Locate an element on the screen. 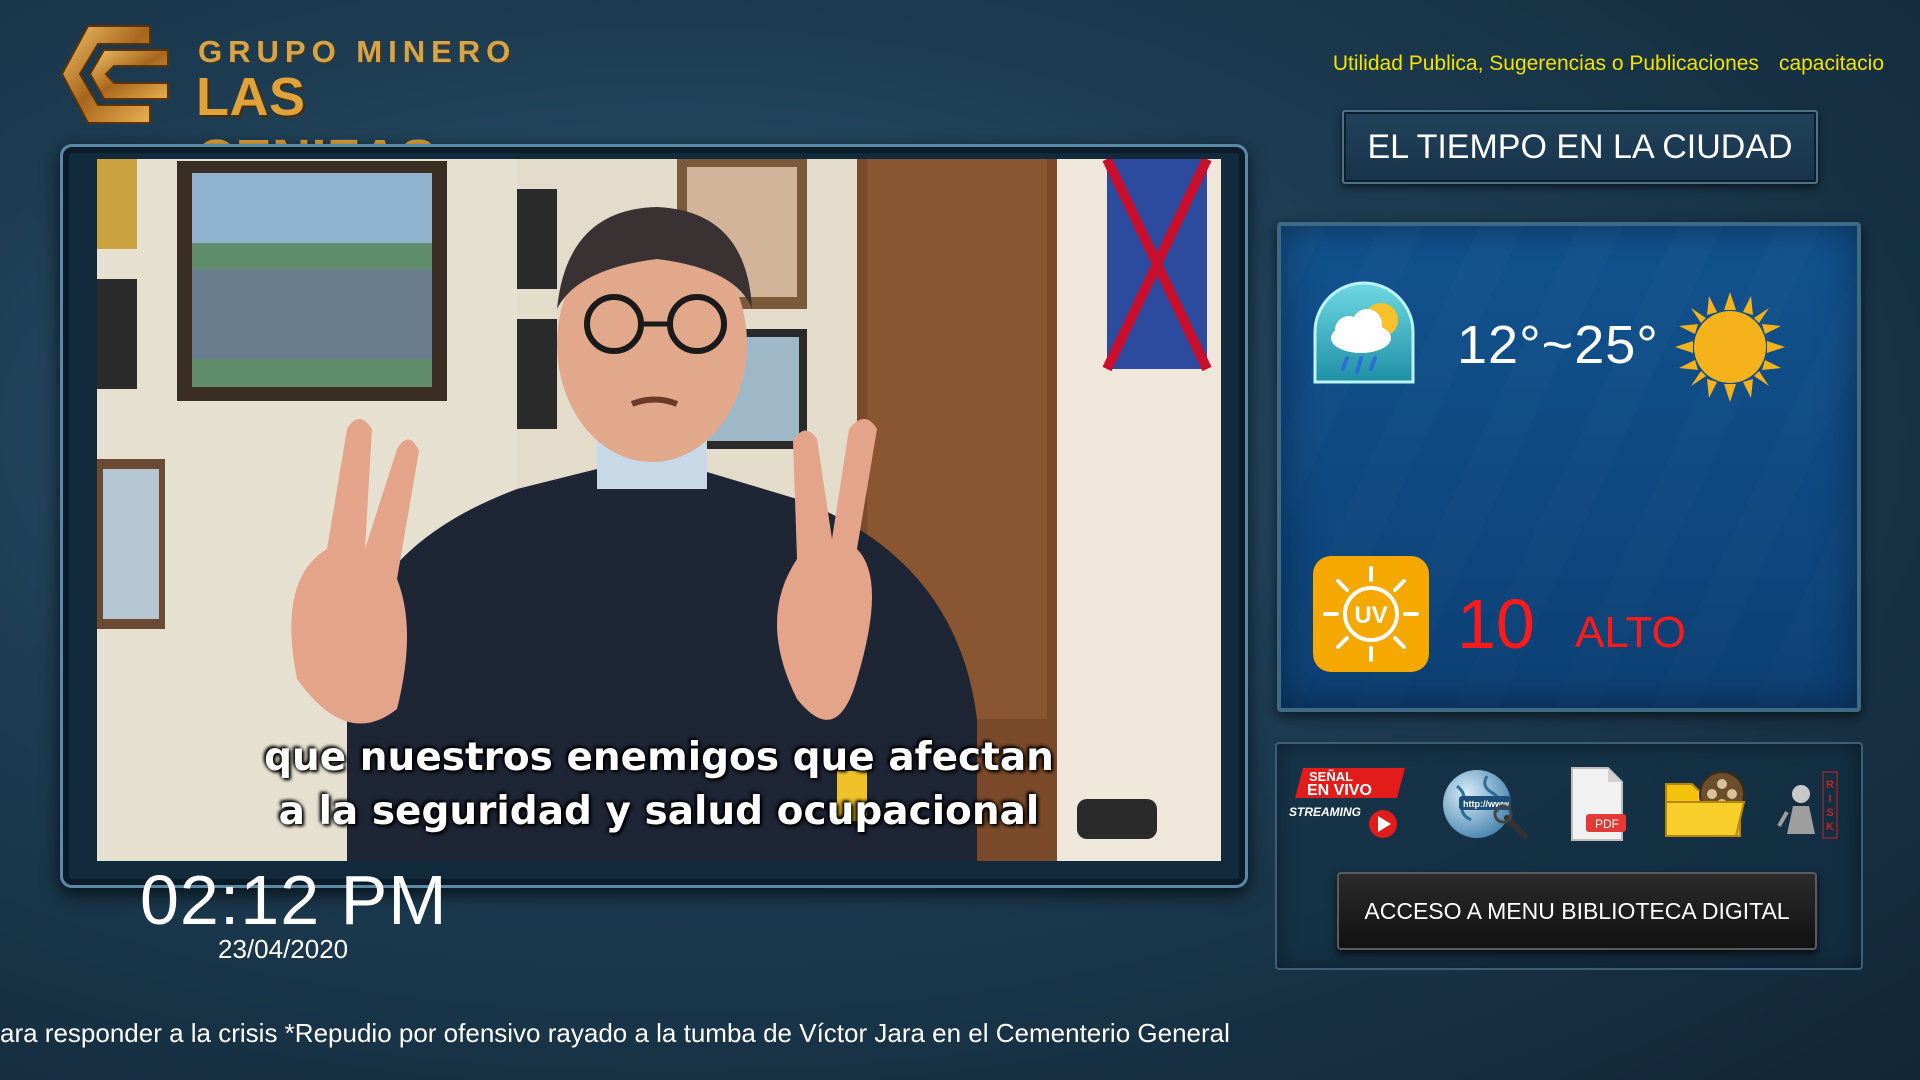 This screenshot has height=1080, width=1920. uv-index-icon: UV is located at coordinates (1371, 614).